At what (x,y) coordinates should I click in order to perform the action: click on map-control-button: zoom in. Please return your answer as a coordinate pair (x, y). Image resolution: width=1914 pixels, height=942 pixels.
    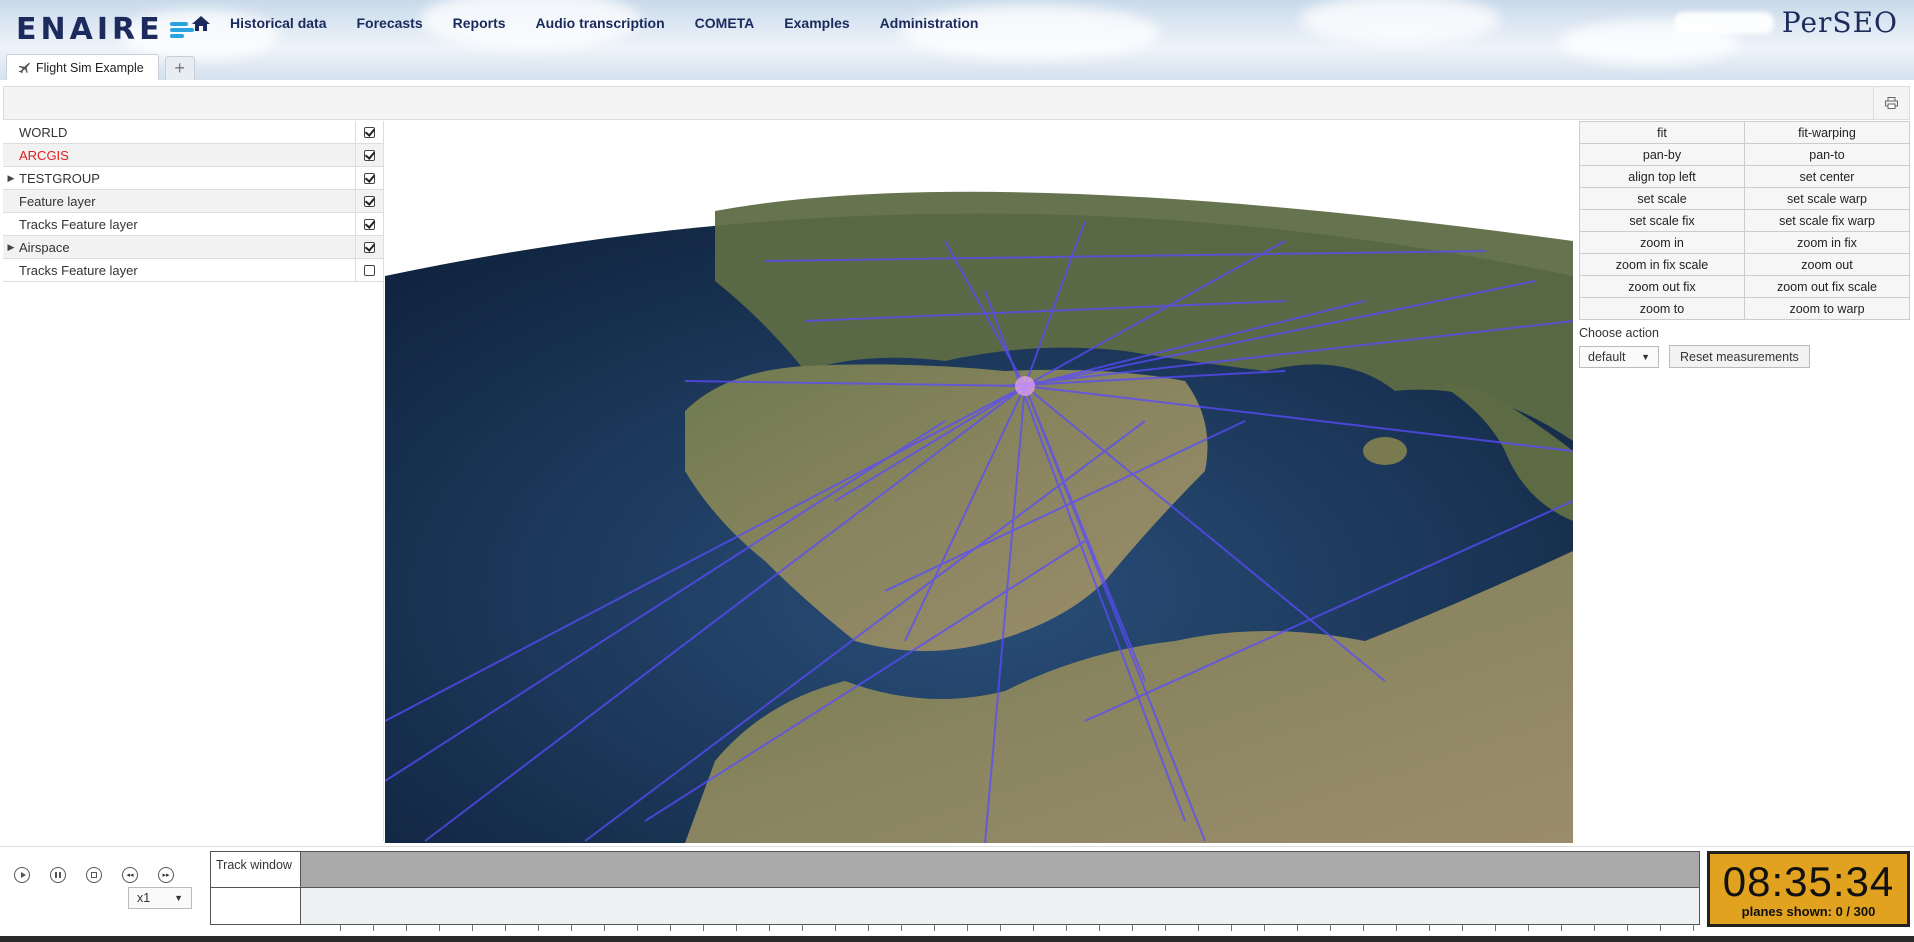
    Looking at the image, I should click on (1662, 243).